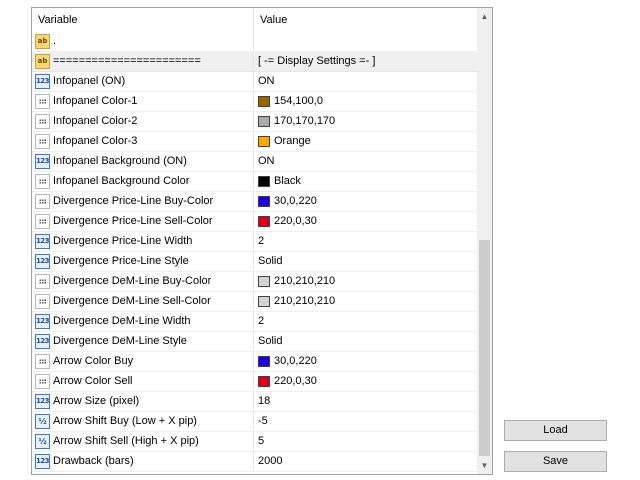  Describe the element at coordinates (555, 430) in the screenshot. I see `load-button: Load` at that location.